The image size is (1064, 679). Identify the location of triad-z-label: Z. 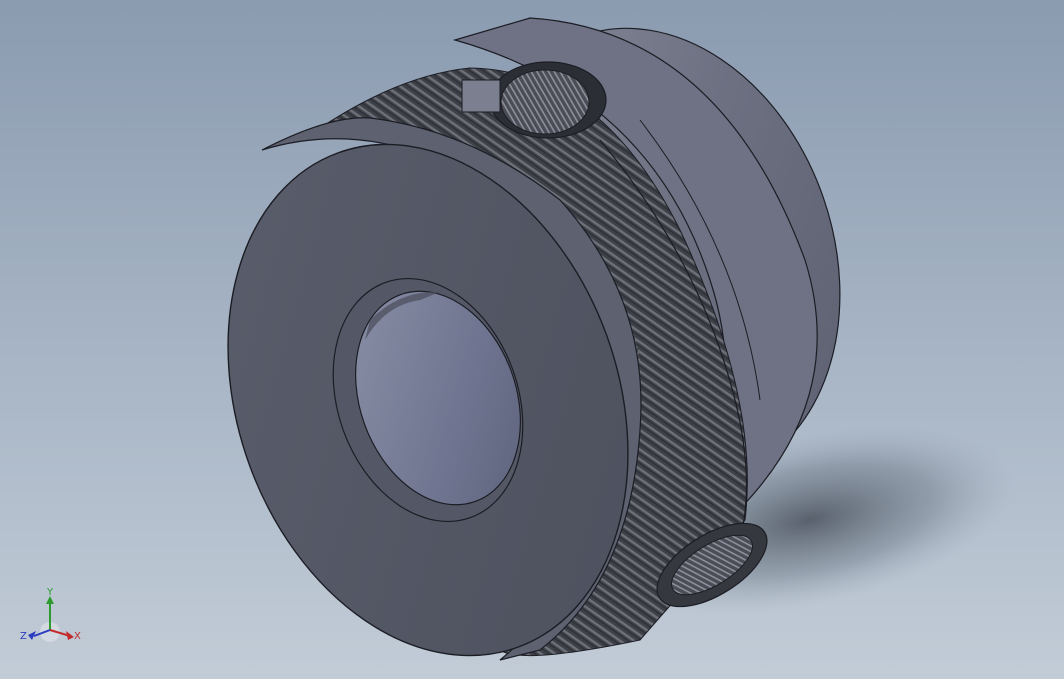
(23, 636).